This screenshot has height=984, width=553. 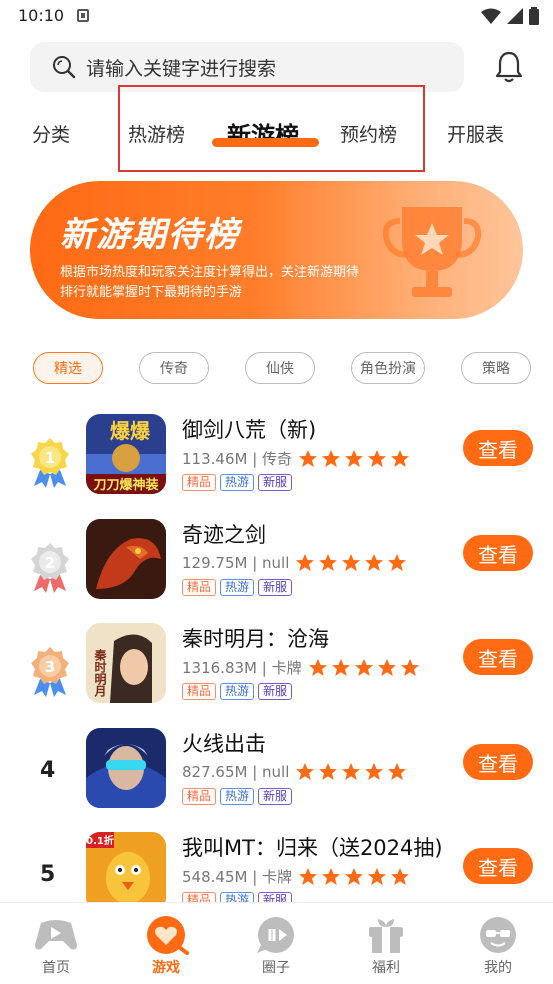 I want to click on game-icon: 0.1折, so click(x=126, y=872).